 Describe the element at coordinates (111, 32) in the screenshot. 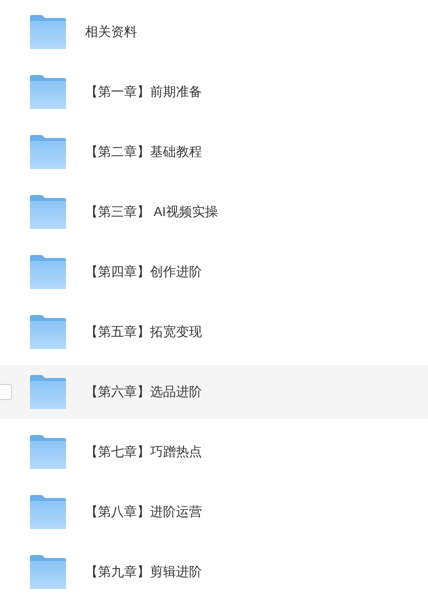

I see `folder-name: 相关资料` at that location.